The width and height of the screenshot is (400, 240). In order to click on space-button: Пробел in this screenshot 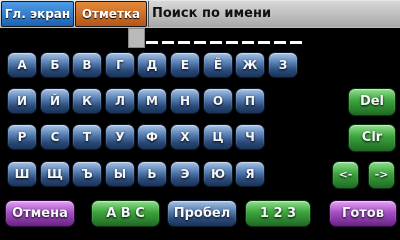, I will do `click(202, 213)`.